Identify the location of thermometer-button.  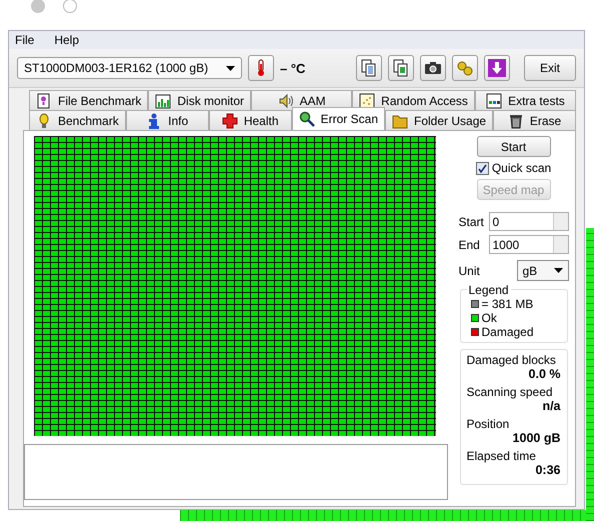
(261, 68).